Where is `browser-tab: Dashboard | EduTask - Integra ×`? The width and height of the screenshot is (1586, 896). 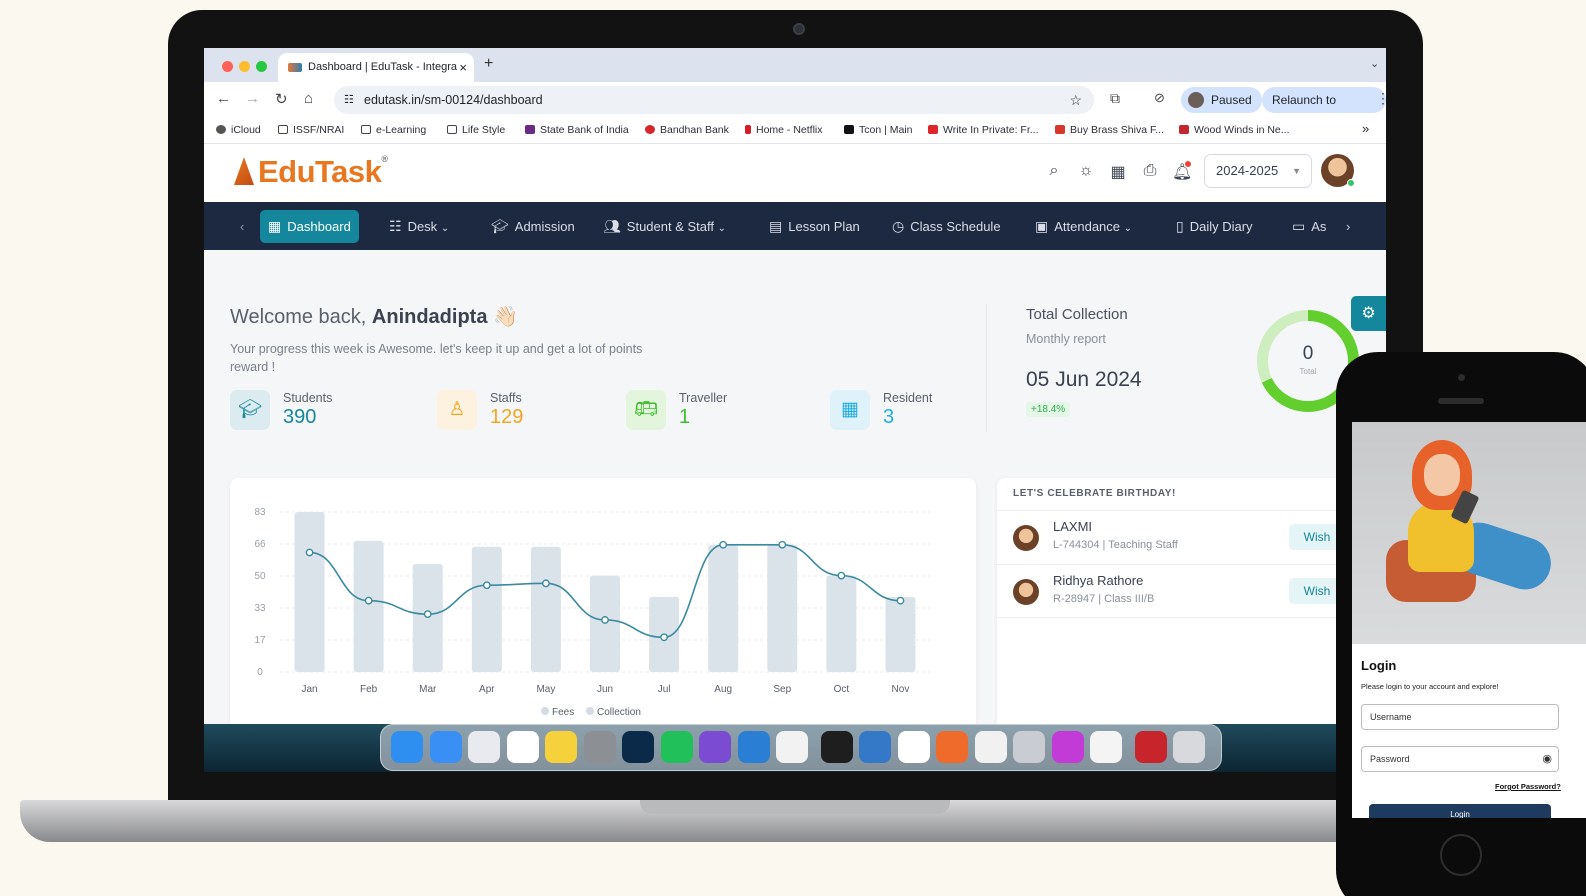
browser-tab: Dashboard | EduTask - Integra × is located at coordinates (376, 67).